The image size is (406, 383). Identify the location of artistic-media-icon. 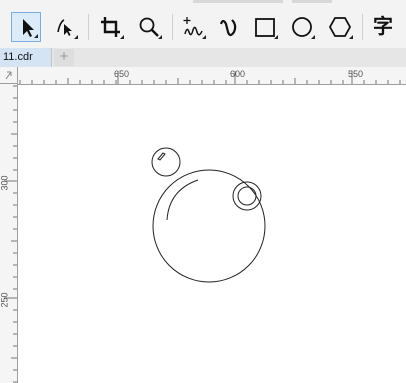
(228, 28).